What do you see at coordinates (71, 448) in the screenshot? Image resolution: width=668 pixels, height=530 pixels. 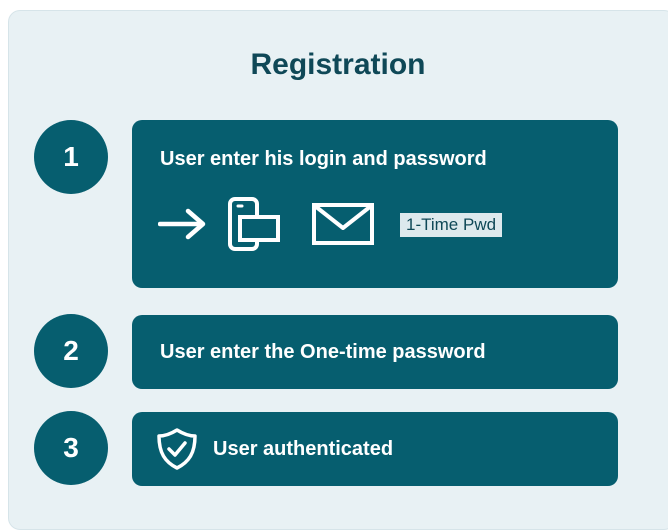 I see `step-3-number: 3` at bounding box center [71, 448].